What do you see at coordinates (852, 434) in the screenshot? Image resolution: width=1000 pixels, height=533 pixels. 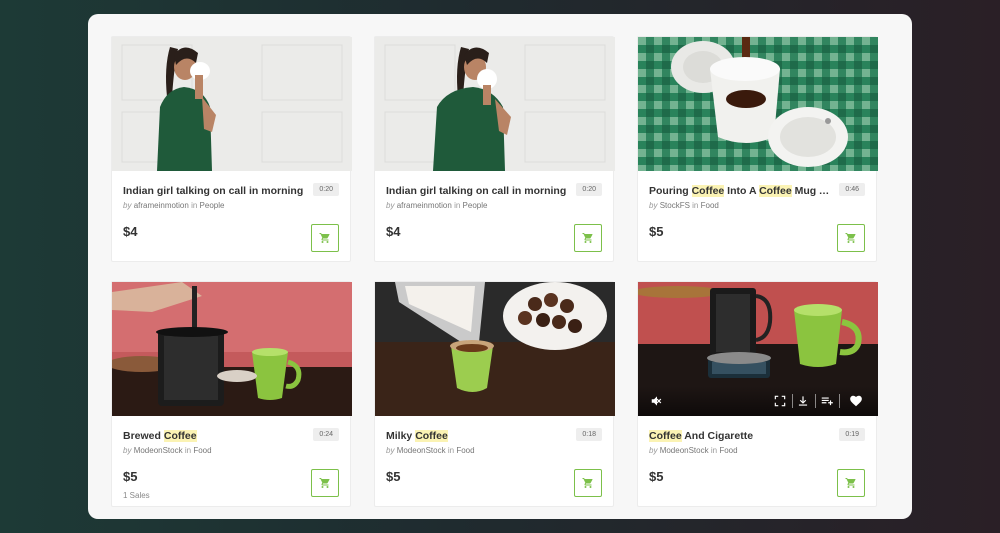 I see `duration-badge: 0:19` at bounding box center [852, 434].